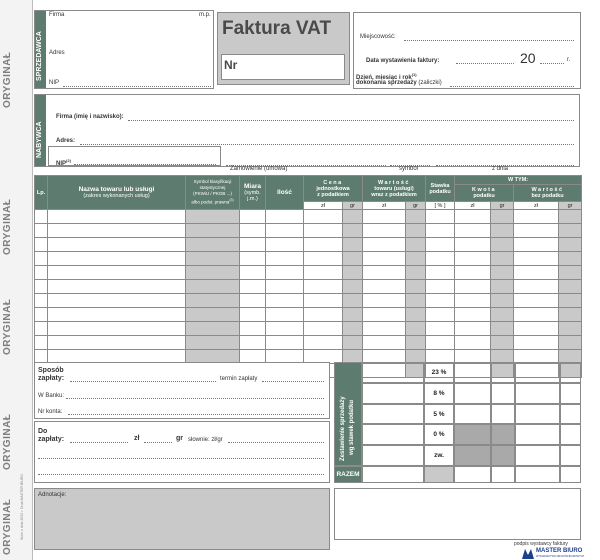  I want to click on signature-box, so click(457, 514).